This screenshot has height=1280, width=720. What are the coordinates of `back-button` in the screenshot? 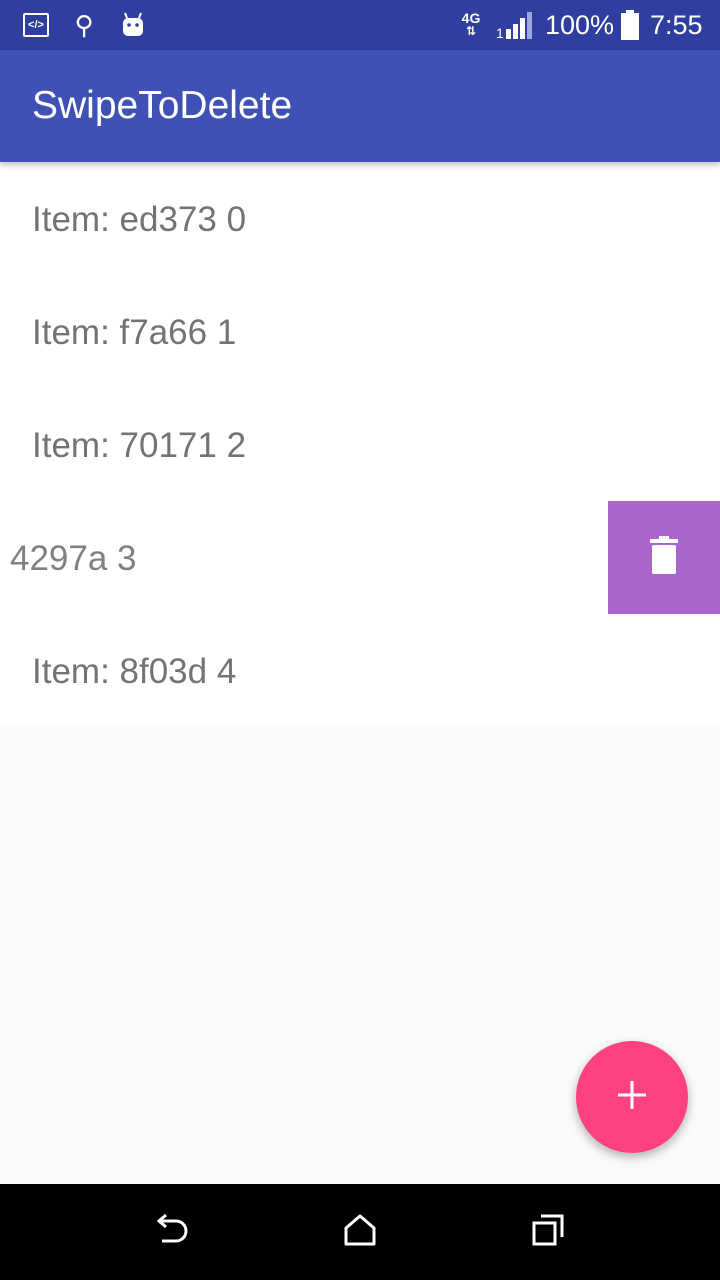 It's located at (172, 1232).